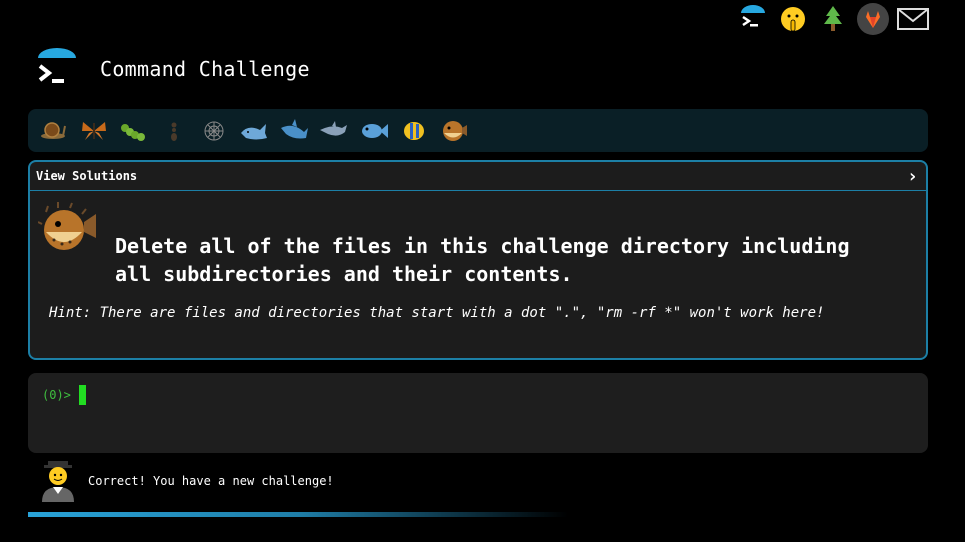  I want to click on shark-icon, so click(294, 131).